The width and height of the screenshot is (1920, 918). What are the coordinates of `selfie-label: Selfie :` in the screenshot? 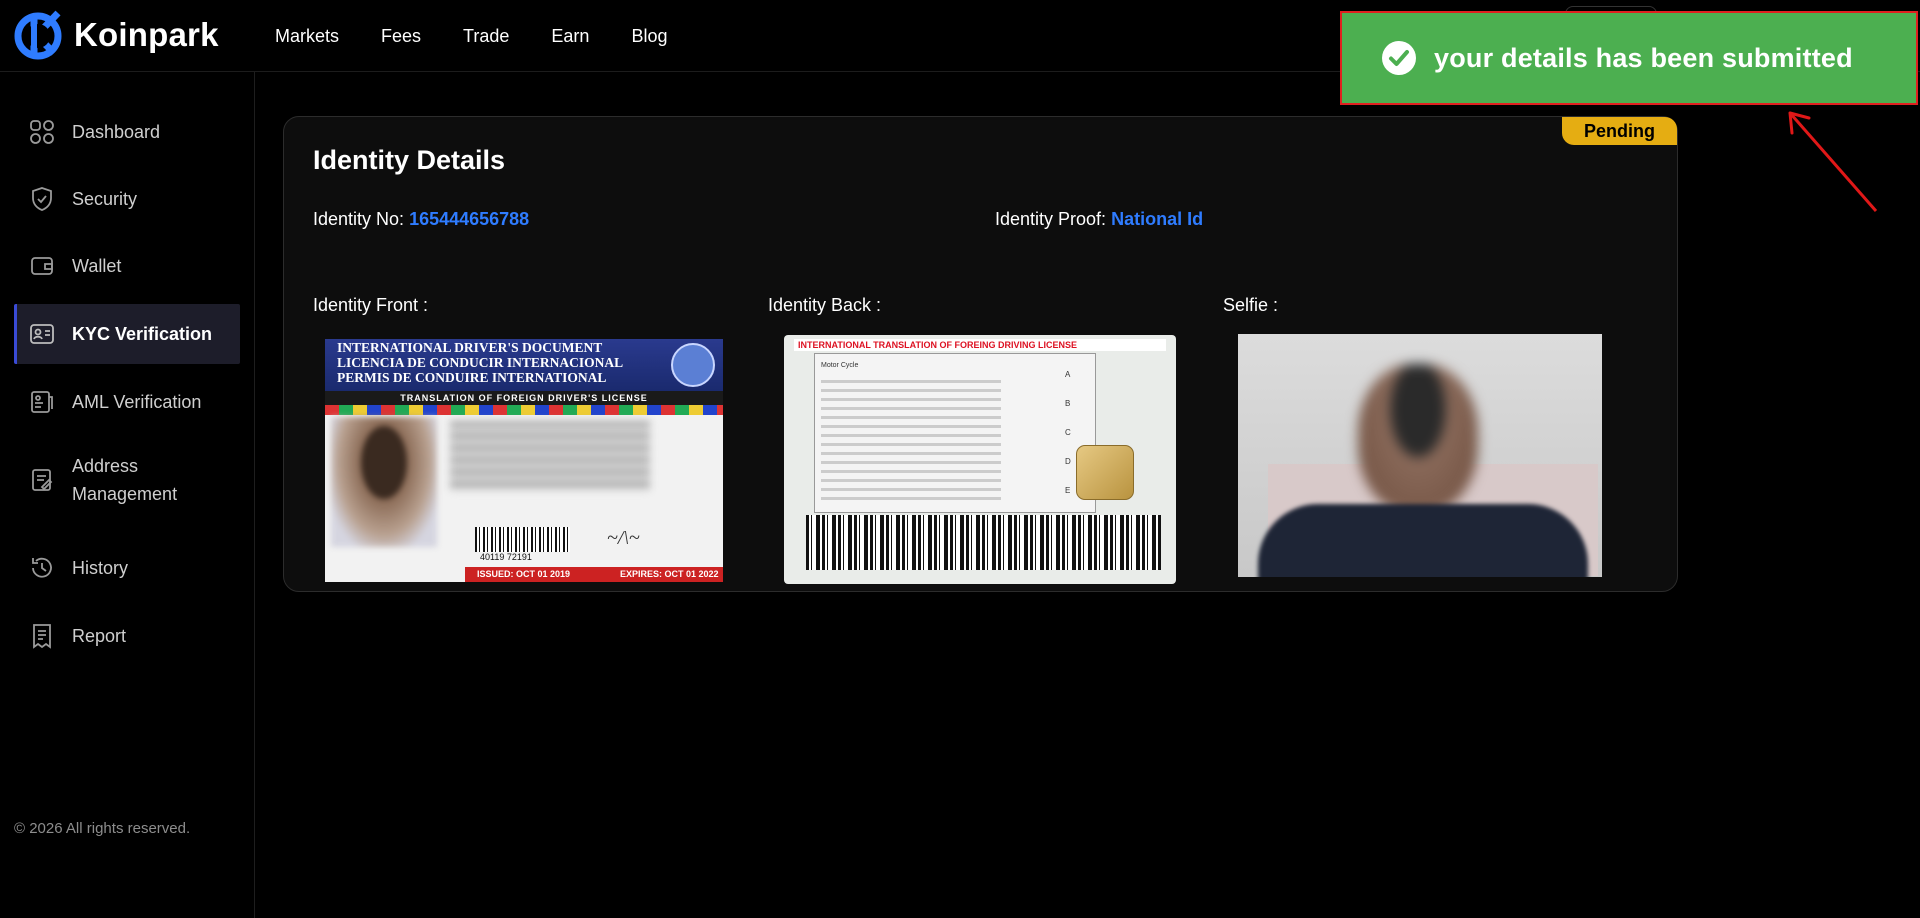 It's located at (1251, 305).